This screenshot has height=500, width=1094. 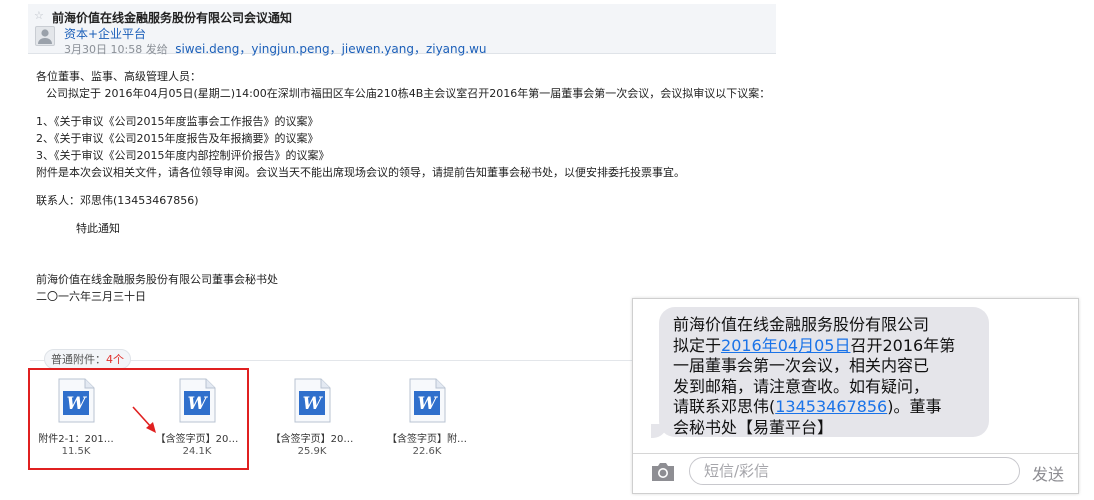 I want to click on closing-line: 特此通知, so click(x=98, y=228).